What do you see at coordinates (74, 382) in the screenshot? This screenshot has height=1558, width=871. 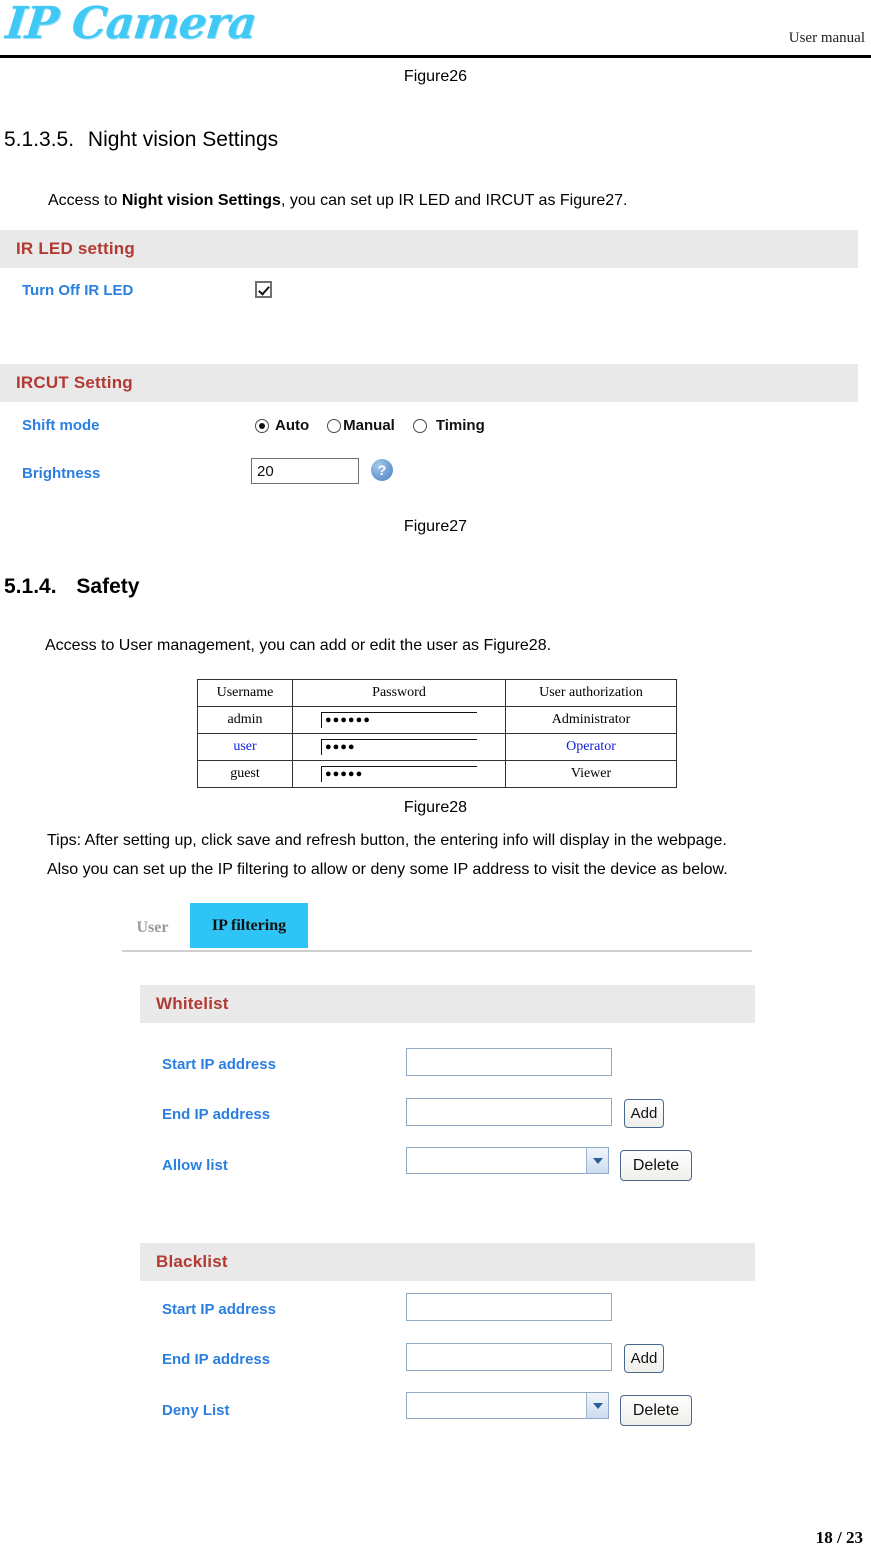 I see `ircut-setting-heading: IRCUT Setting` at bounding box center [74, 382].